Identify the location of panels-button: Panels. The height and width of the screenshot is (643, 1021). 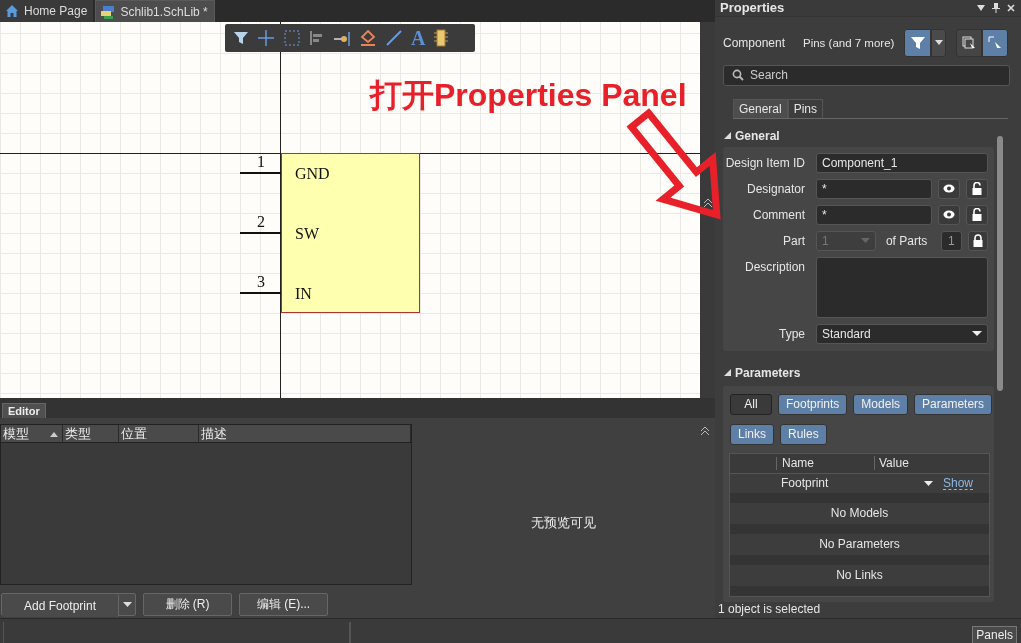
(994, 634).